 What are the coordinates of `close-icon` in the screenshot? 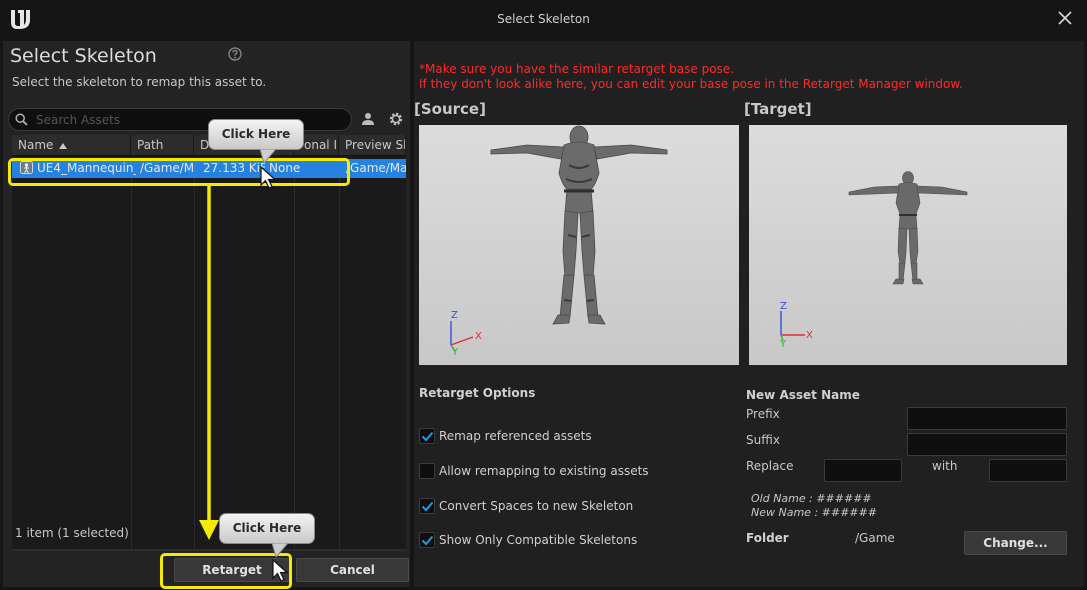 It's located at (1065, 18).